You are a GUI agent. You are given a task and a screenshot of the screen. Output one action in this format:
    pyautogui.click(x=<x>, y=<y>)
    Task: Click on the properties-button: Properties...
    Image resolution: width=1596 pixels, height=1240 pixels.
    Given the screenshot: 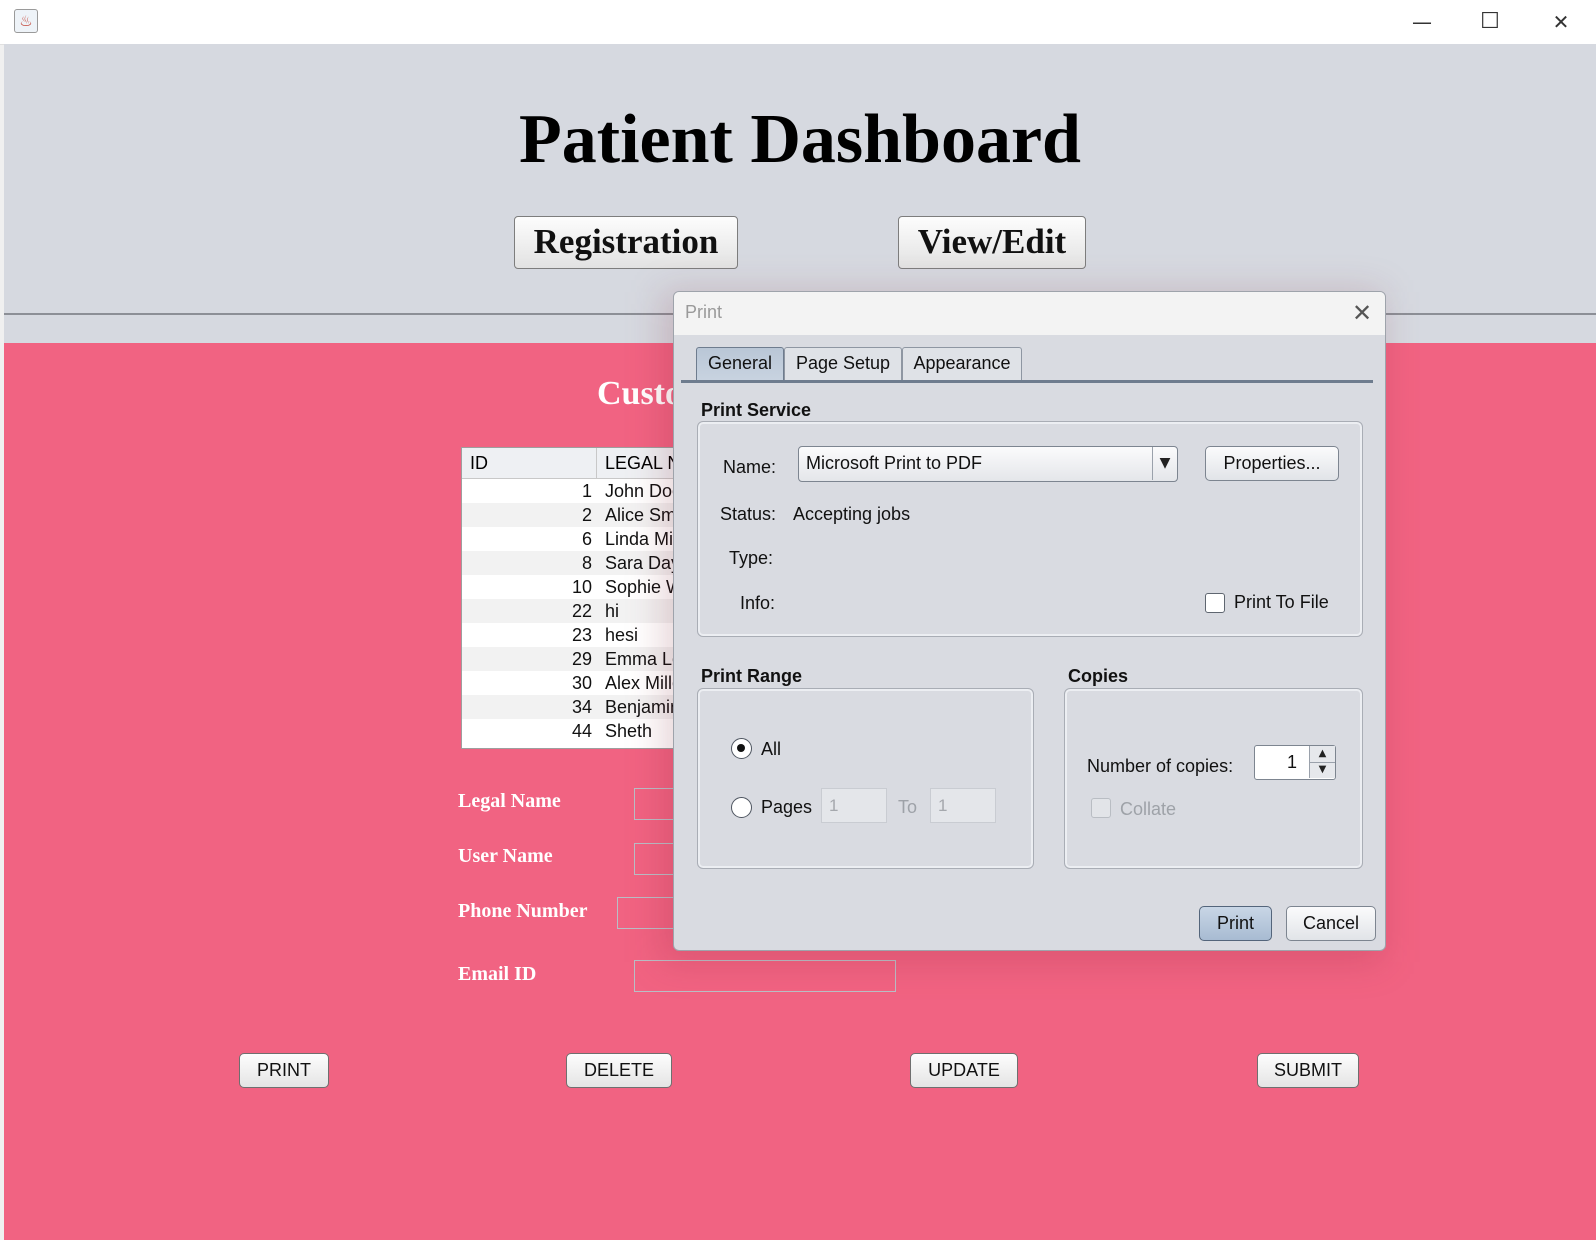 What is the action you would take?
    pyautogui.click(x=1272, y=463)
    